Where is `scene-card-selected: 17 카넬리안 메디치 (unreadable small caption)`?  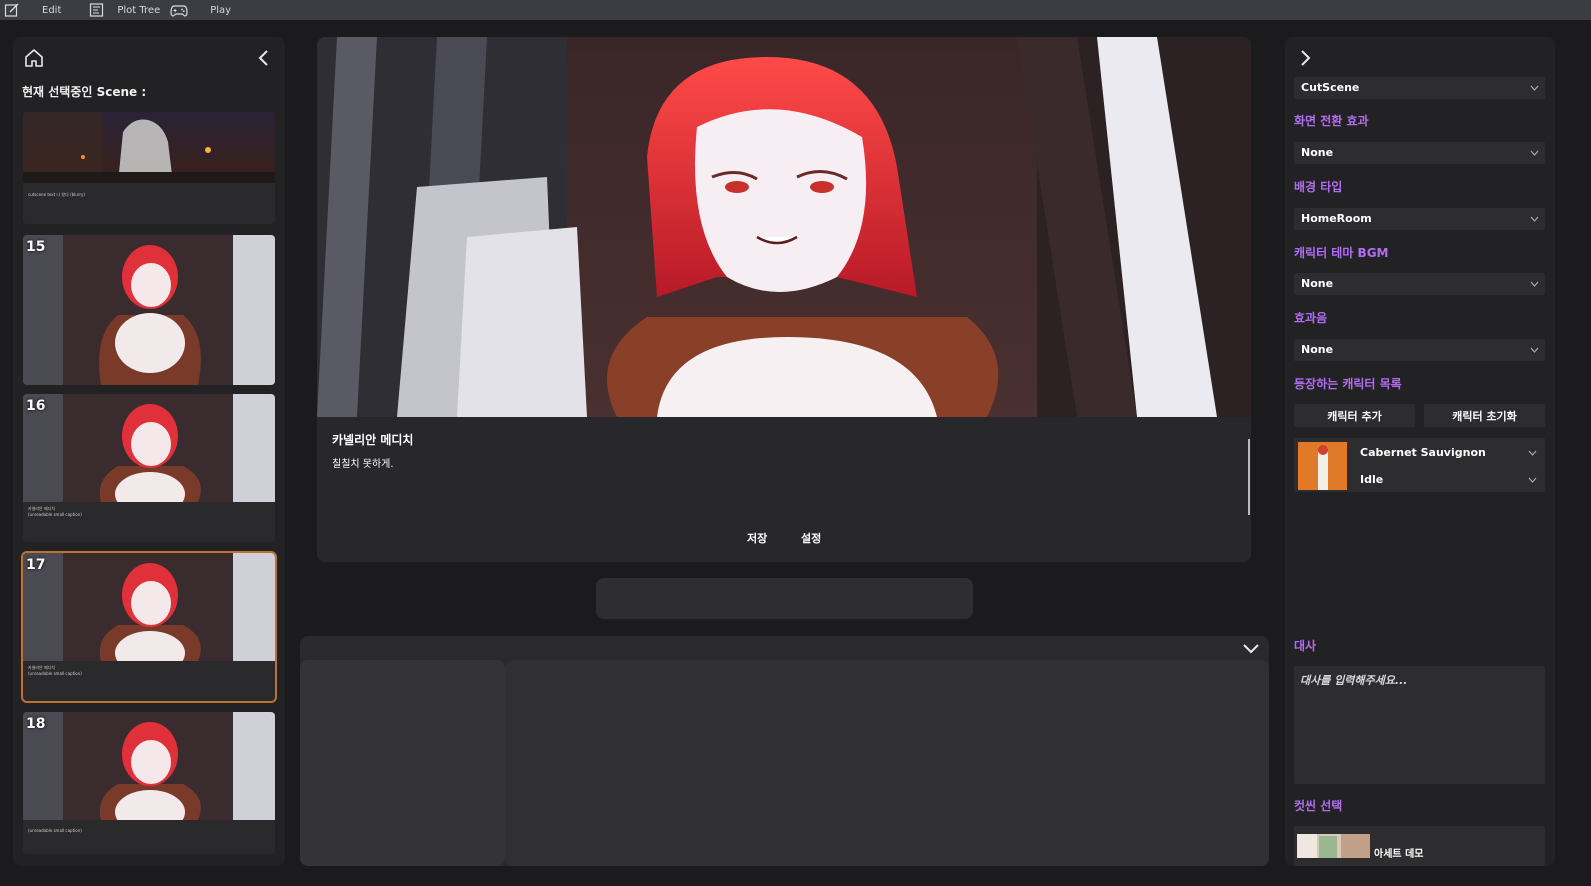
scene-card-selected: 17 카넬리안 메디치 (unreadable small caption) is located at coordinates (149, 627).